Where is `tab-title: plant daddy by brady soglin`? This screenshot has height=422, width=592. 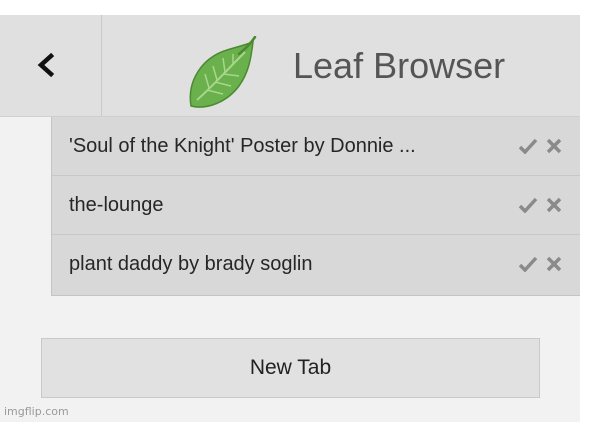 tab-title: plant daddy by brady soglin is located at coordinates (191, 264).